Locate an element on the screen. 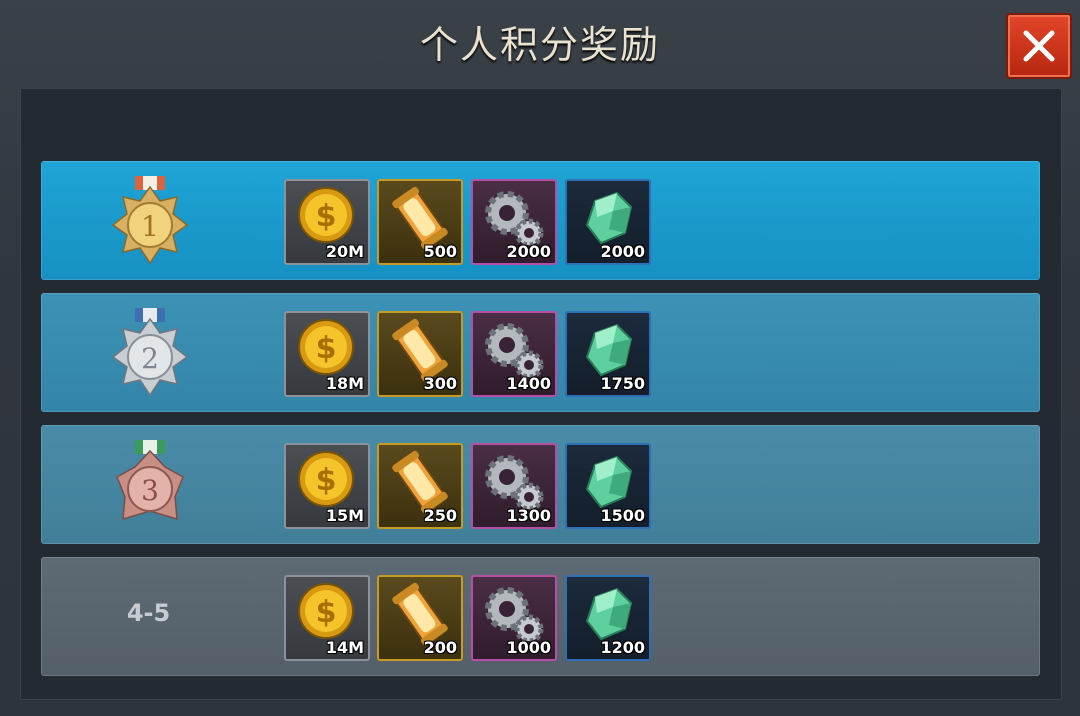 This screenshot has width=1080, height=716. reward-coin-qty: 20M is located at coordinates (344, 251).